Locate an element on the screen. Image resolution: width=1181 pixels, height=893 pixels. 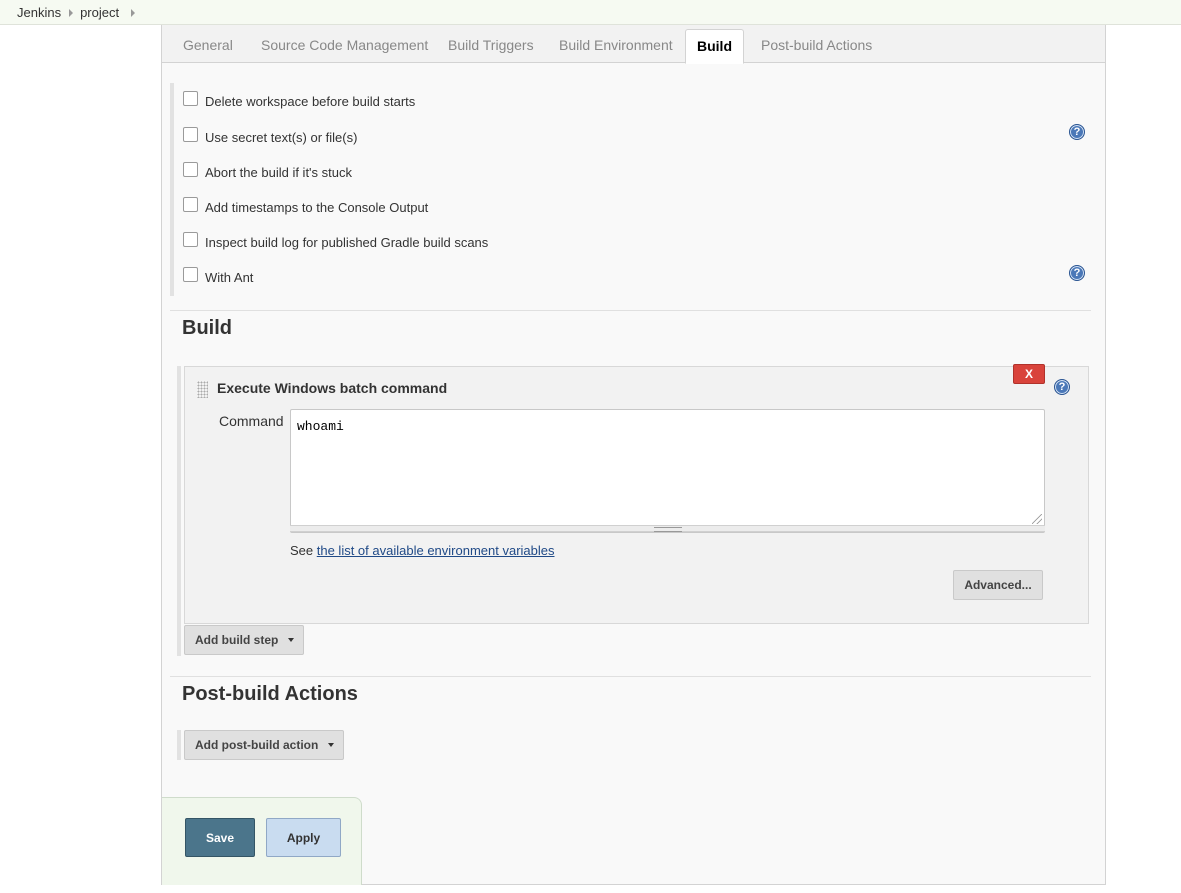
secret-text-checkbox is located at coordinates (190, 134).